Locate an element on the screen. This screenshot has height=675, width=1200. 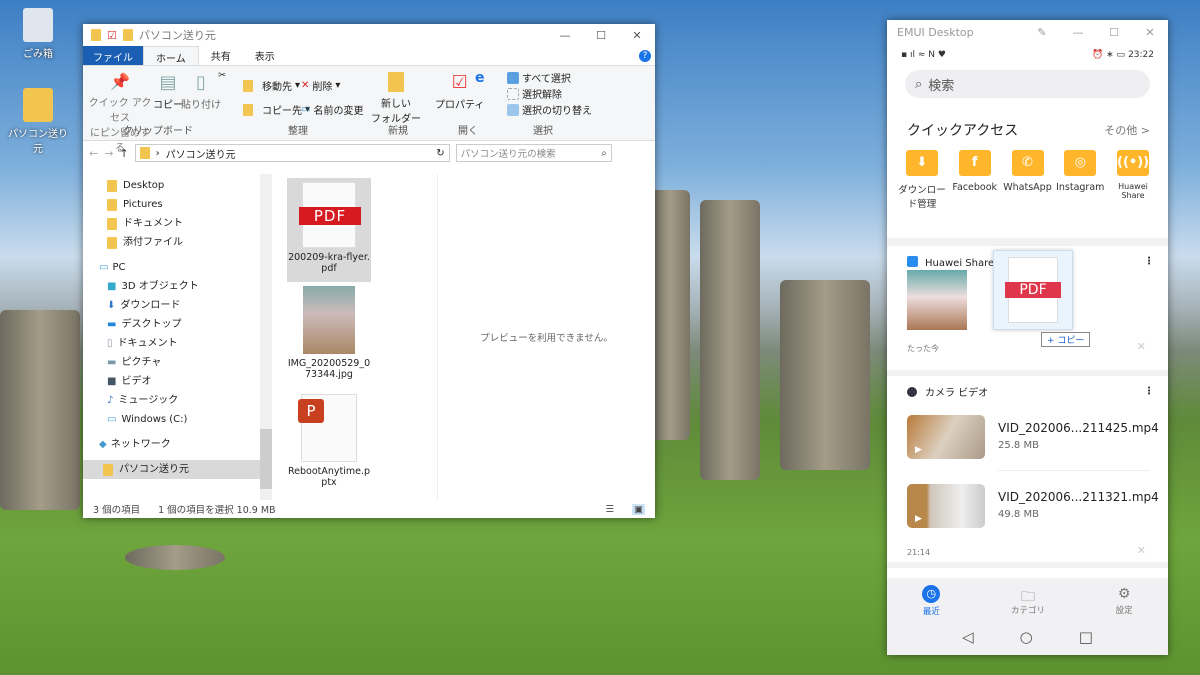
search-box: パソコン送り元の検索 ⌕ is located at coordinates (533, 153).